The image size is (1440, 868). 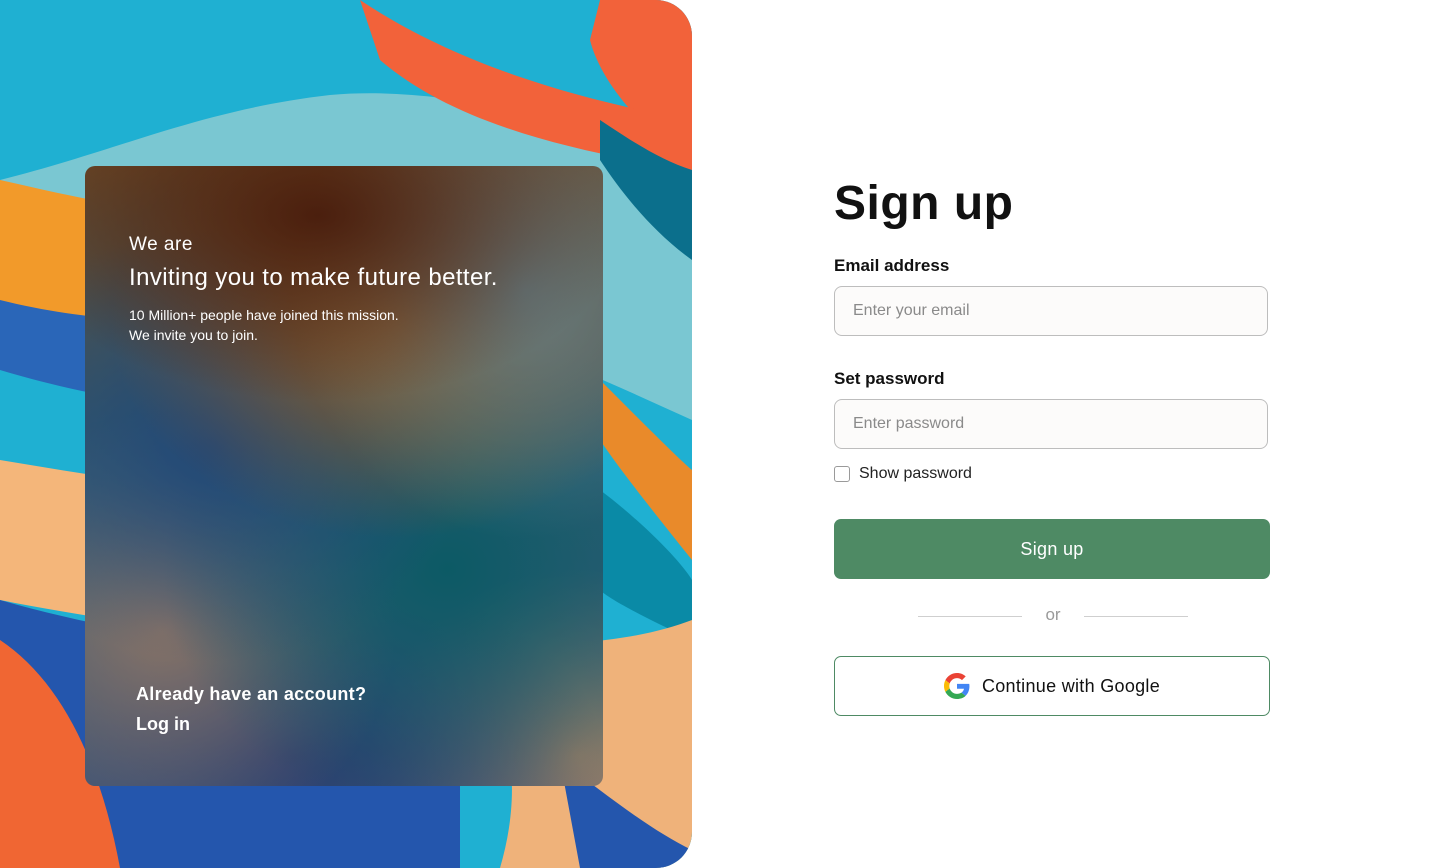 I want to click on google-button-label: Continue with Google, so click(x=1071, y=685).